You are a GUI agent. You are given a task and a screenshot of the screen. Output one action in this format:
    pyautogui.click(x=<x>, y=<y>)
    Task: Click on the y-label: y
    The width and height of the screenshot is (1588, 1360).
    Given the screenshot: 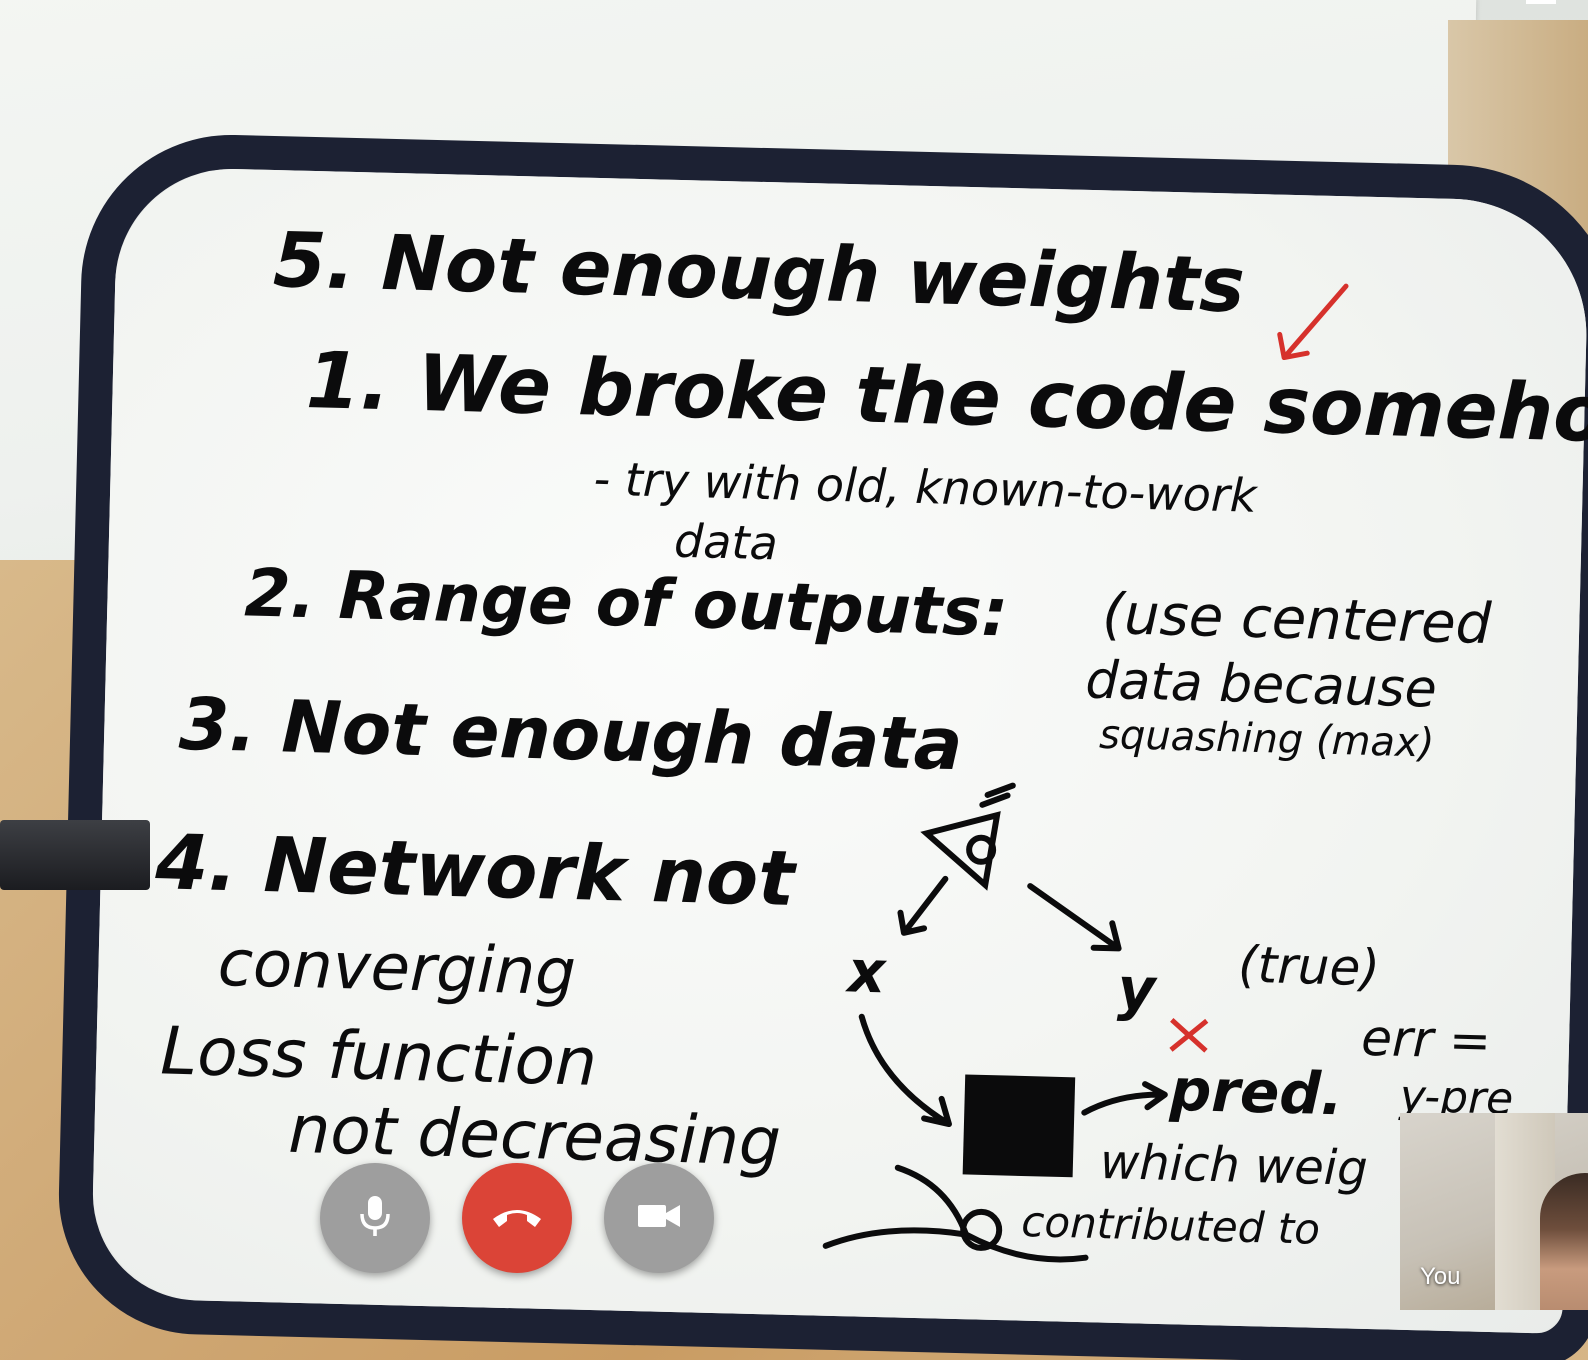 What is the action you would take?
    pyautogui.click(x=1138, y=988)
    